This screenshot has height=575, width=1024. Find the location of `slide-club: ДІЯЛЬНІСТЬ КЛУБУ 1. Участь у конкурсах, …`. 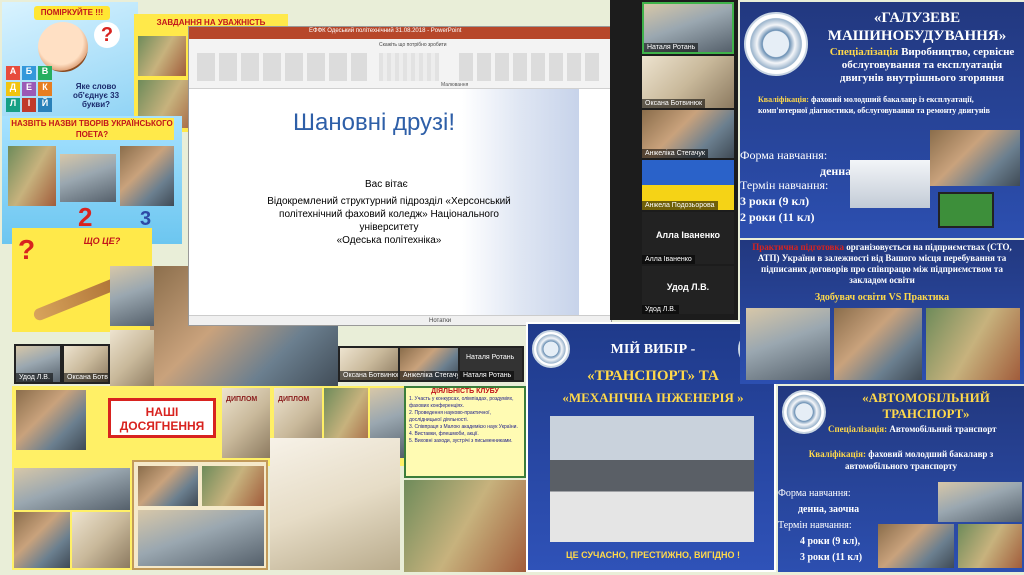

slide-club: ДІЯЛЬНІСТЬ КЛУБУ 1. Участь у конкурсах, … is located at coordinates (465, 432).